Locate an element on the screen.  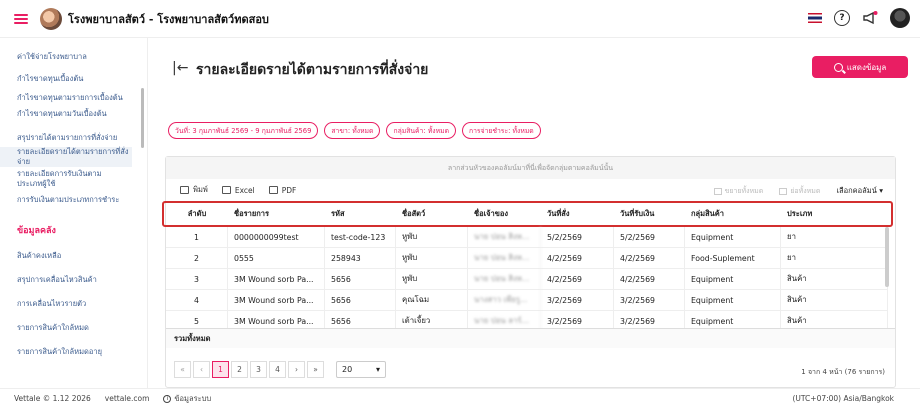
thai-flag-icon is located at coordinates (815, 18).